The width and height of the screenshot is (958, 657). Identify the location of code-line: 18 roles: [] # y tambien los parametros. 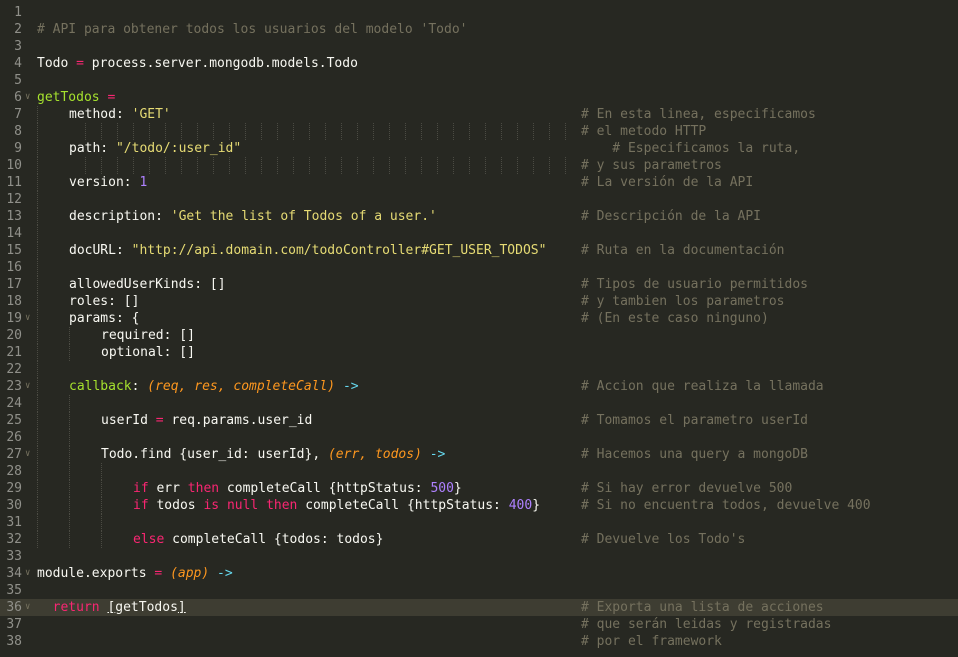
(479, 301).